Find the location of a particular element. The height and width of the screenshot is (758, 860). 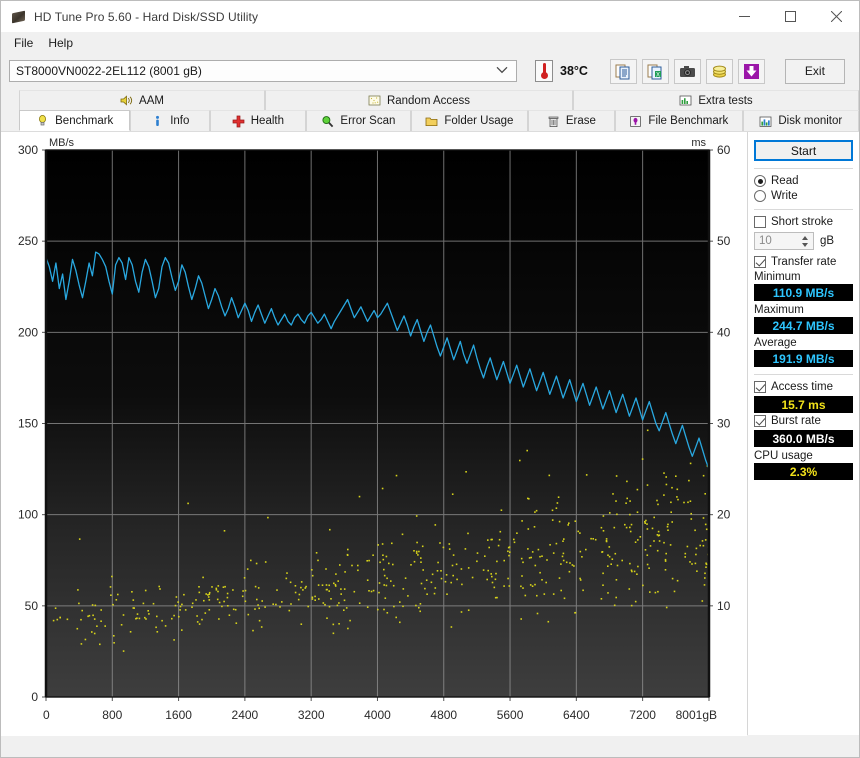

checkbox-short-stroke: Short stroke is located at coordinates (803, 222).